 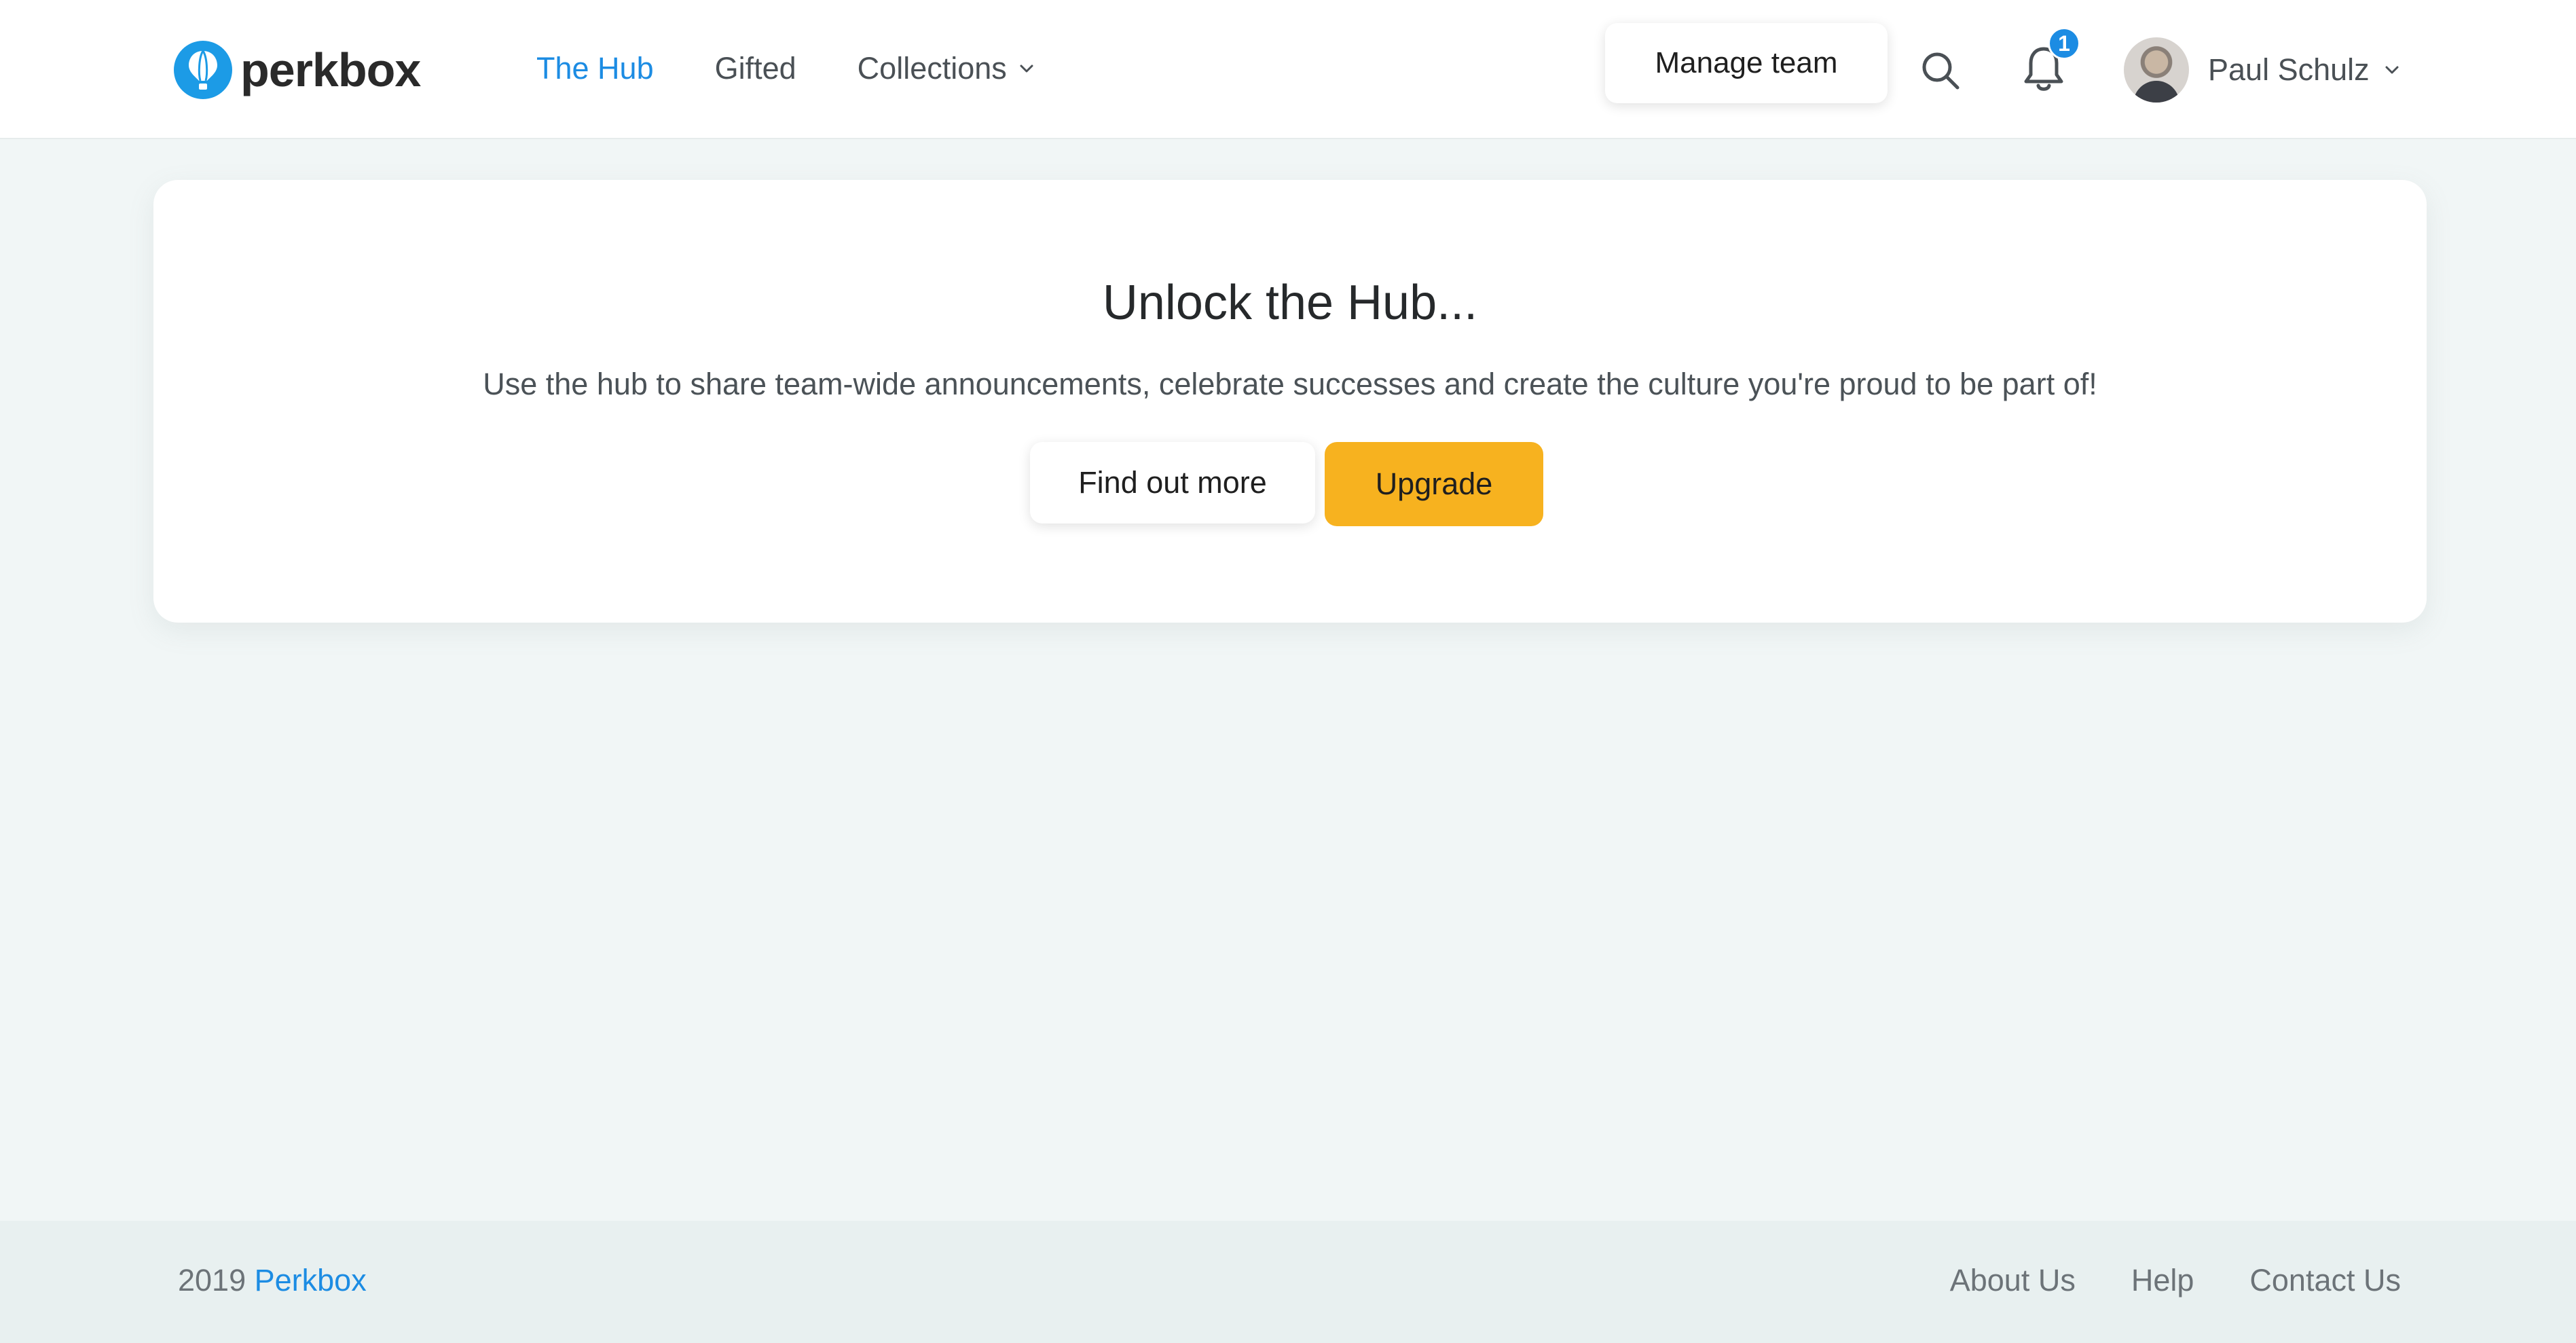 I want to click on footer-brand-link: Perkbox, so click(x=311, y=1280).